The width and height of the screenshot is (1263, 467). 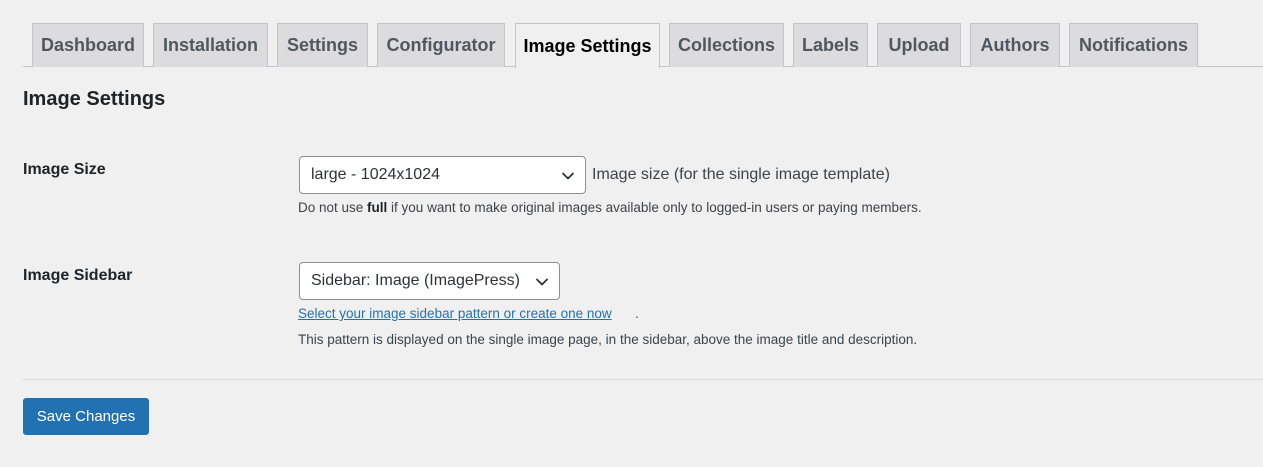 What do you see at coordinates (830, 45) in the screenshot?
I see `tab-labels: Labels` at bounding box center [830, 45].